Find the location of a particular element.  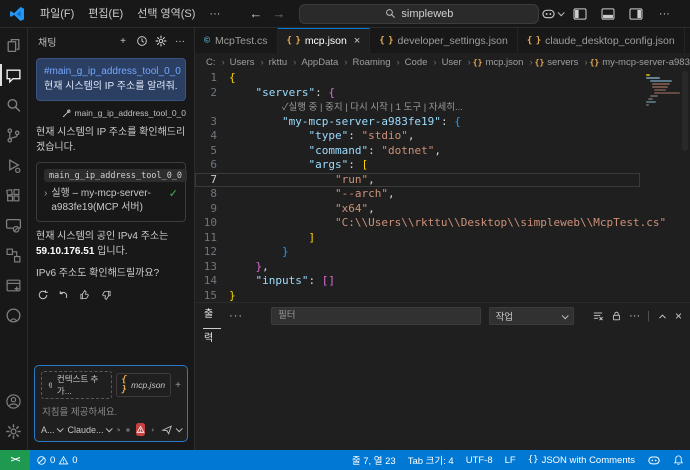

toggle-sidebar-button is located at coordinates (580, 14).